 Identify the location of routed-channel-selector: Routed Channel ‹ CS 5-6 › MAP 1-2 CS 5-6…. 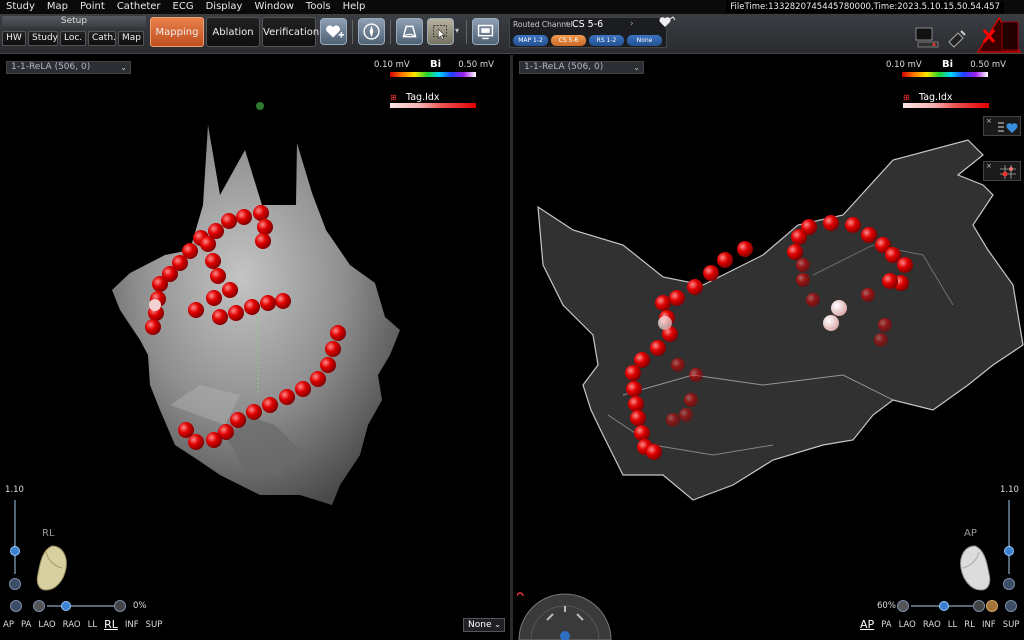
(588, 32).